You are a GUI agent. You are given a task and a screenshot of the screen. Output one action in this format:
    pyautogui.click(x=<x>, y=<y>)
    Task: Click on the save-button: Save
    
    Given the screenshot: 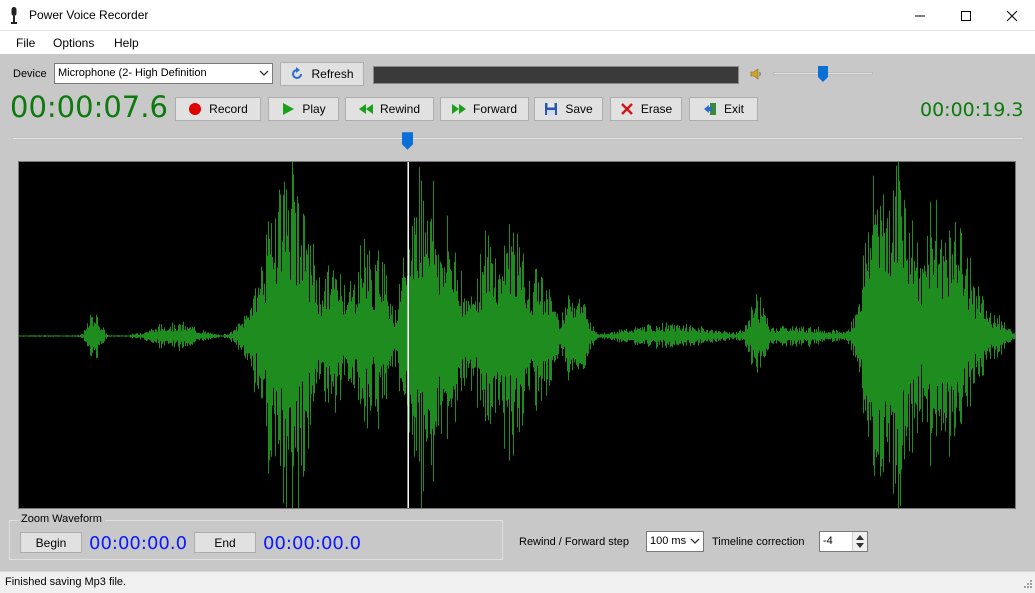 What is the action you would take?
    pyautogui.click(x=568, y=109)
    